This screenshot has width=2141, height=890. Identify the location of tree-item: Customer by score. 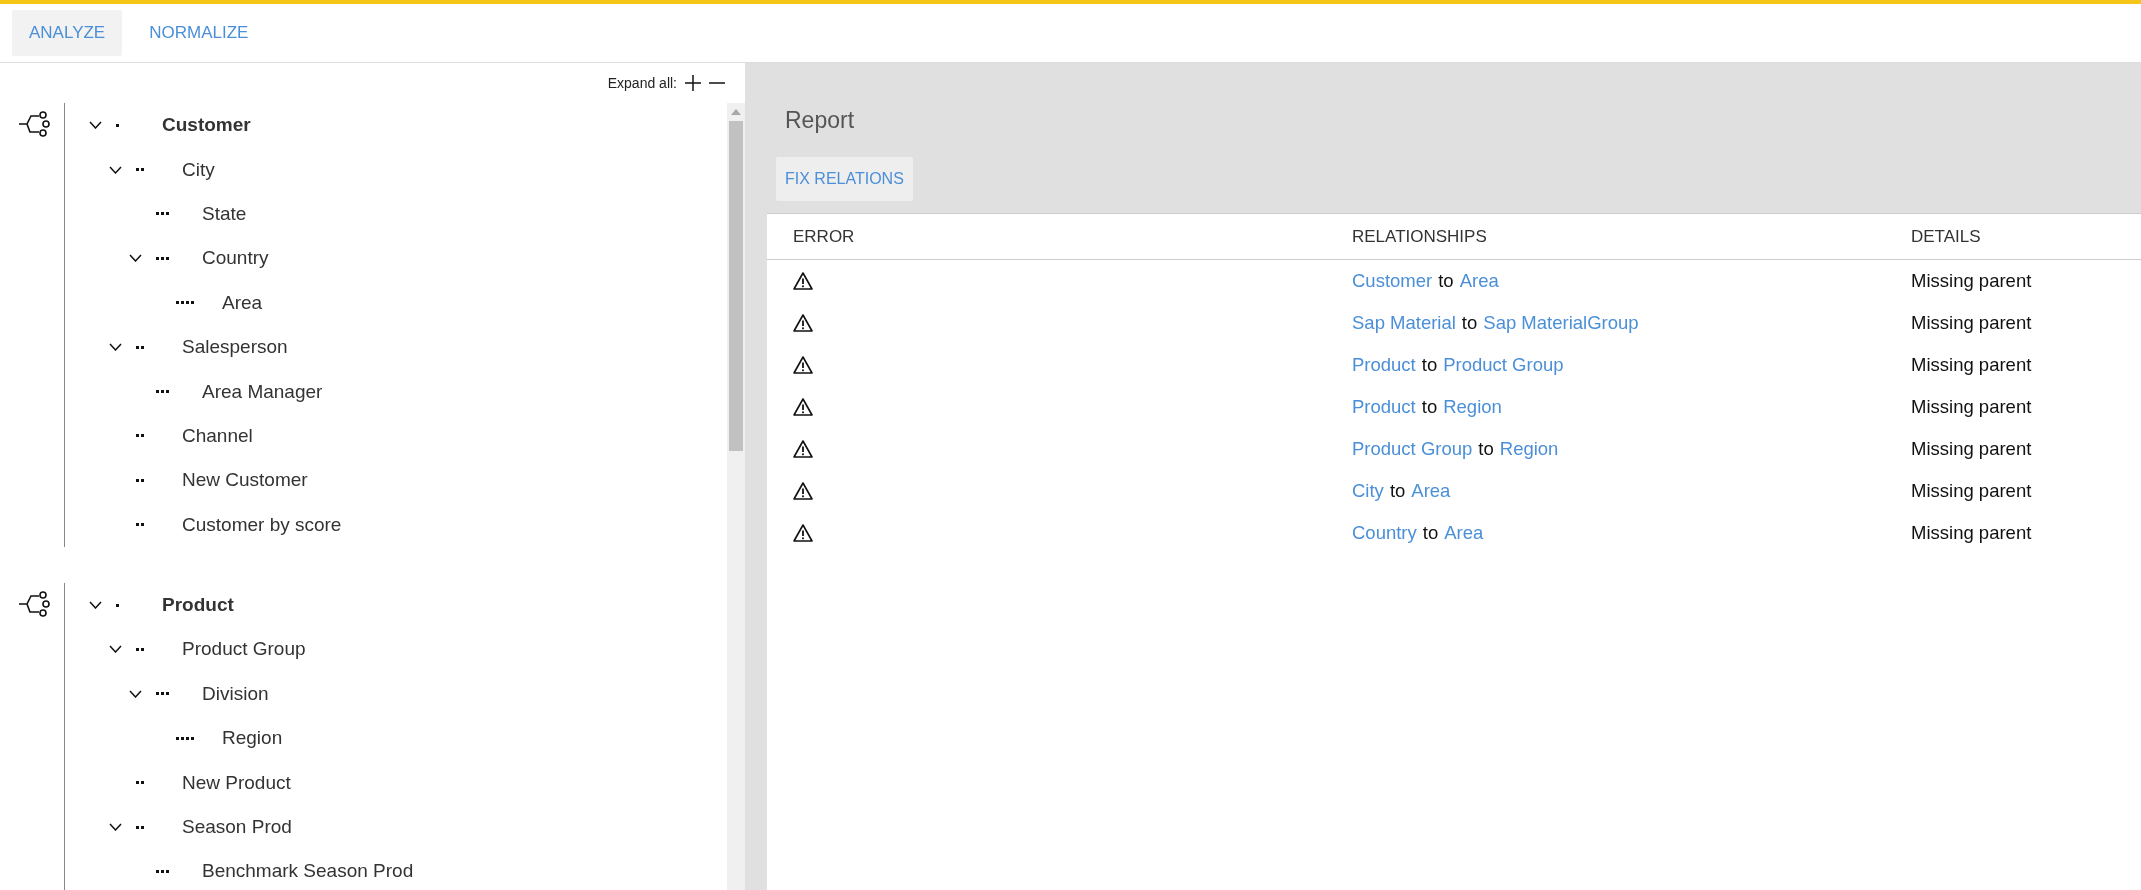
(262, 524).